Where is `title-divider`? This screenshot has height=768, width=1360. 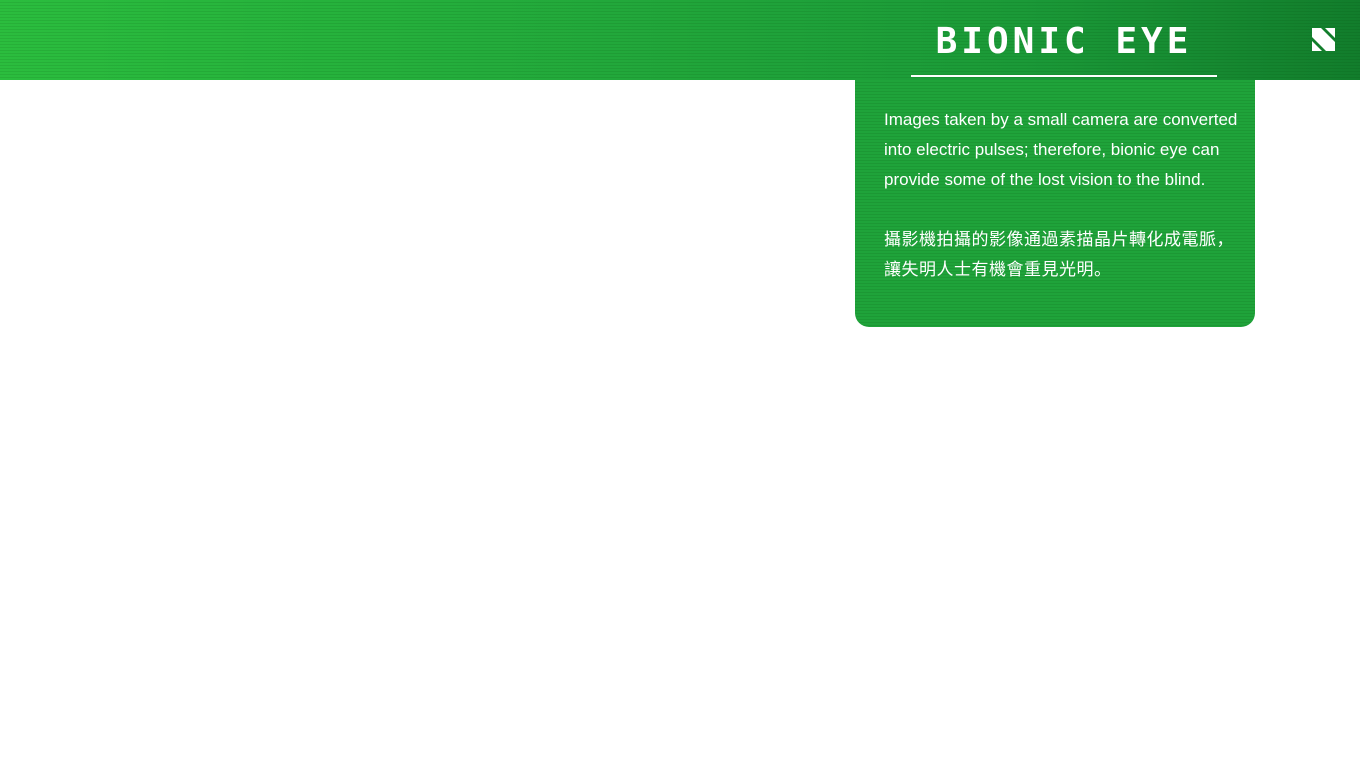 title-divider is located at coordinates (1064, 76).